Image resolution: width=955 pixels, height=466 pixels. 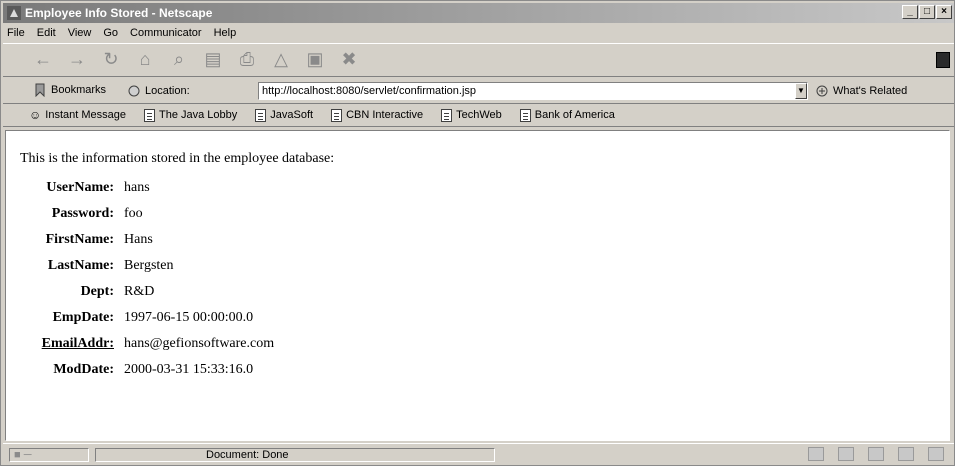 I want to click on bookmark-cbn-interactive: CBN Interactive, so click(x=377, y=115).